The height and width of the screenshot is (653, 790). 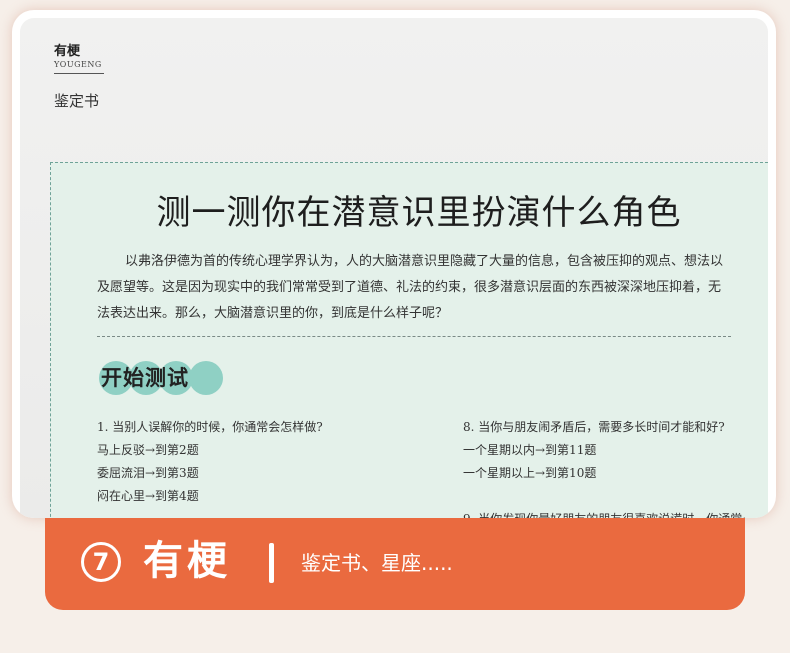 What do you see at coordinates (148, 496) in the screenshot?
I see `answer-option: 闷在心里→到第4题` at bounding box center [148, 496].